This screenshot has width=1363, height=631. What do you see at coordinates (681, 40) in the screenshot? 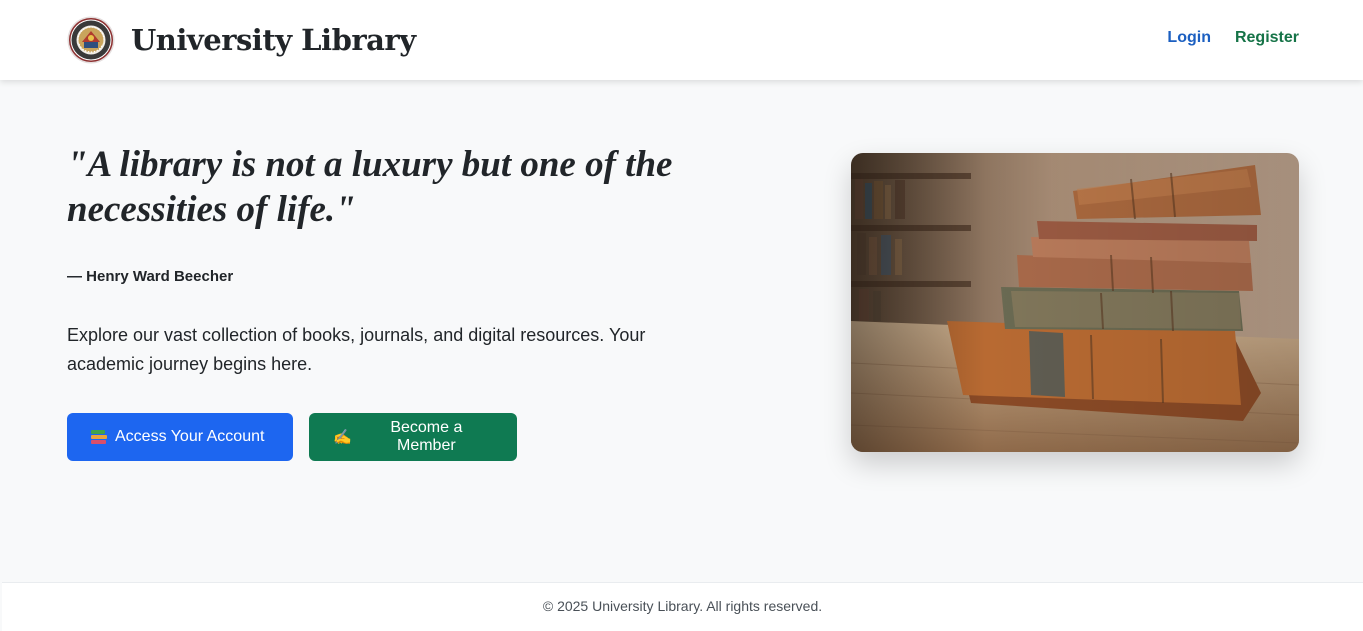
I see `navbar: University Library Login Register` at bounding box center [681, 40].